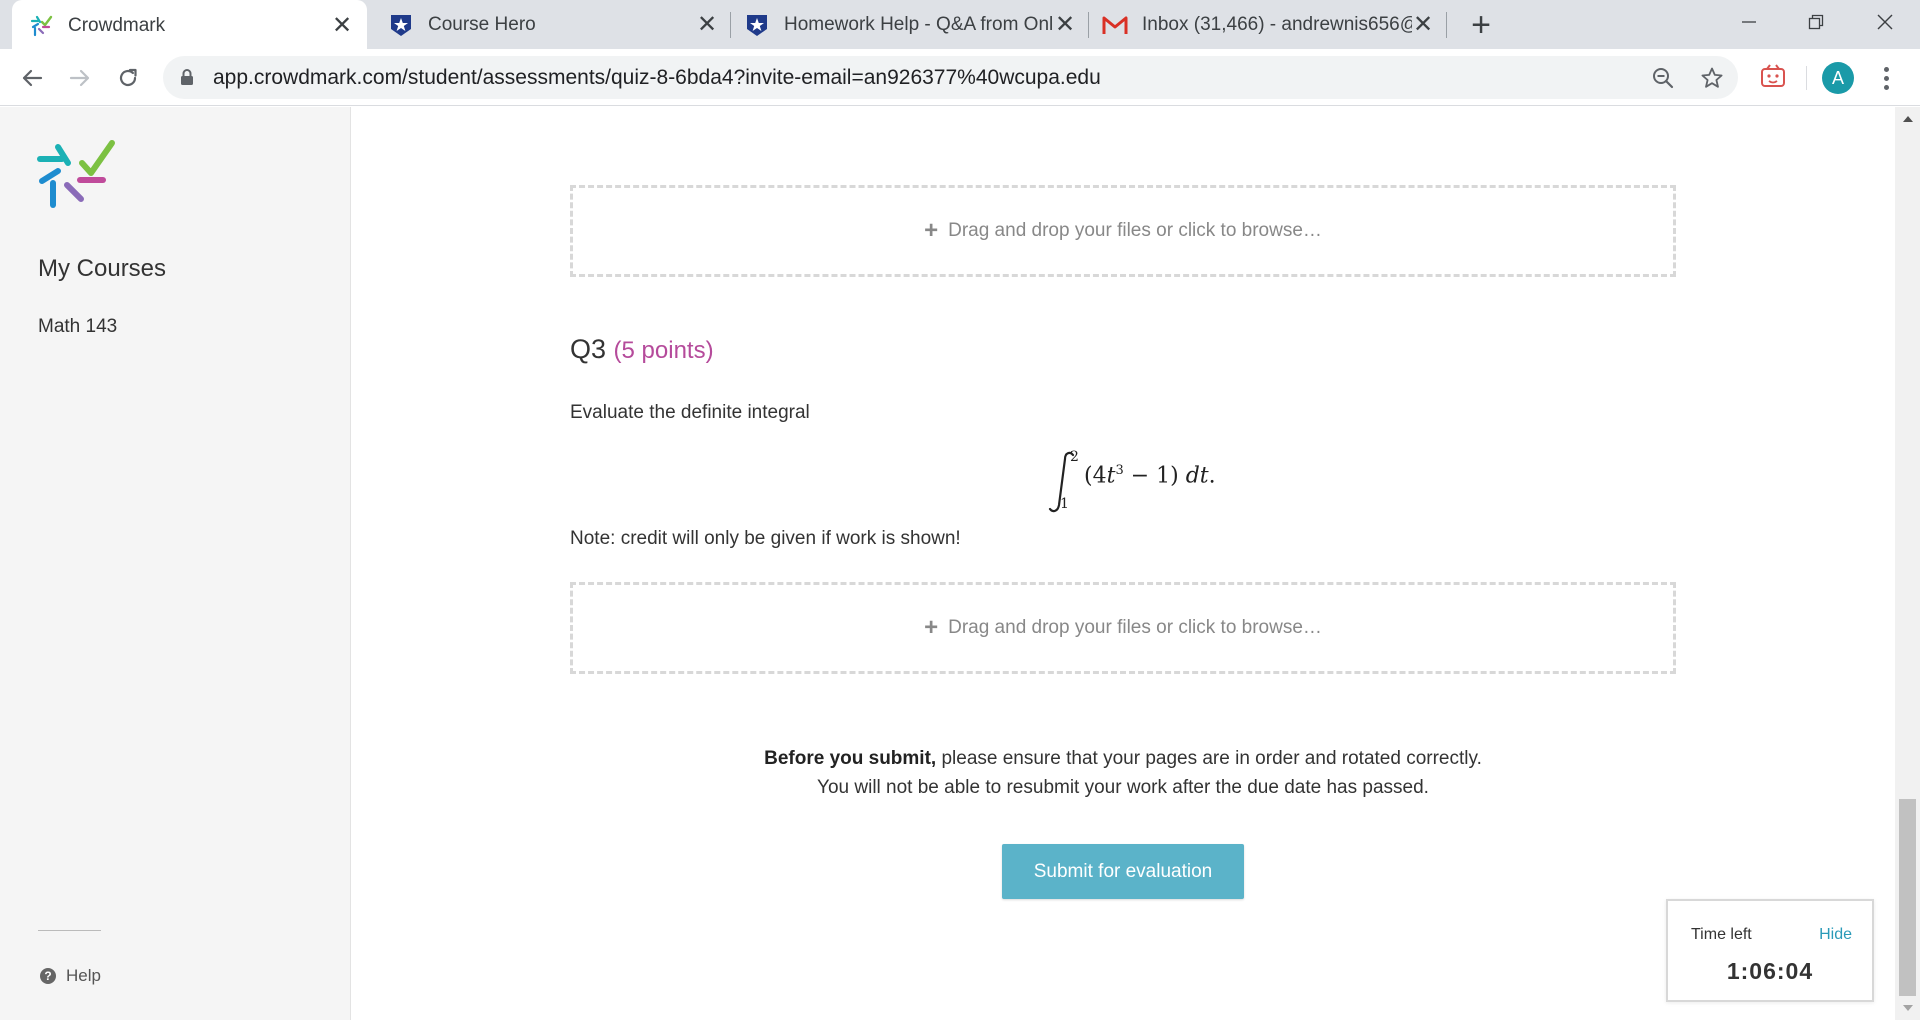 The width and height of the screenshot is (1920, 1020). I want to click on tab-title: Homework Help - Q&A from Onl, so click(919, 24).